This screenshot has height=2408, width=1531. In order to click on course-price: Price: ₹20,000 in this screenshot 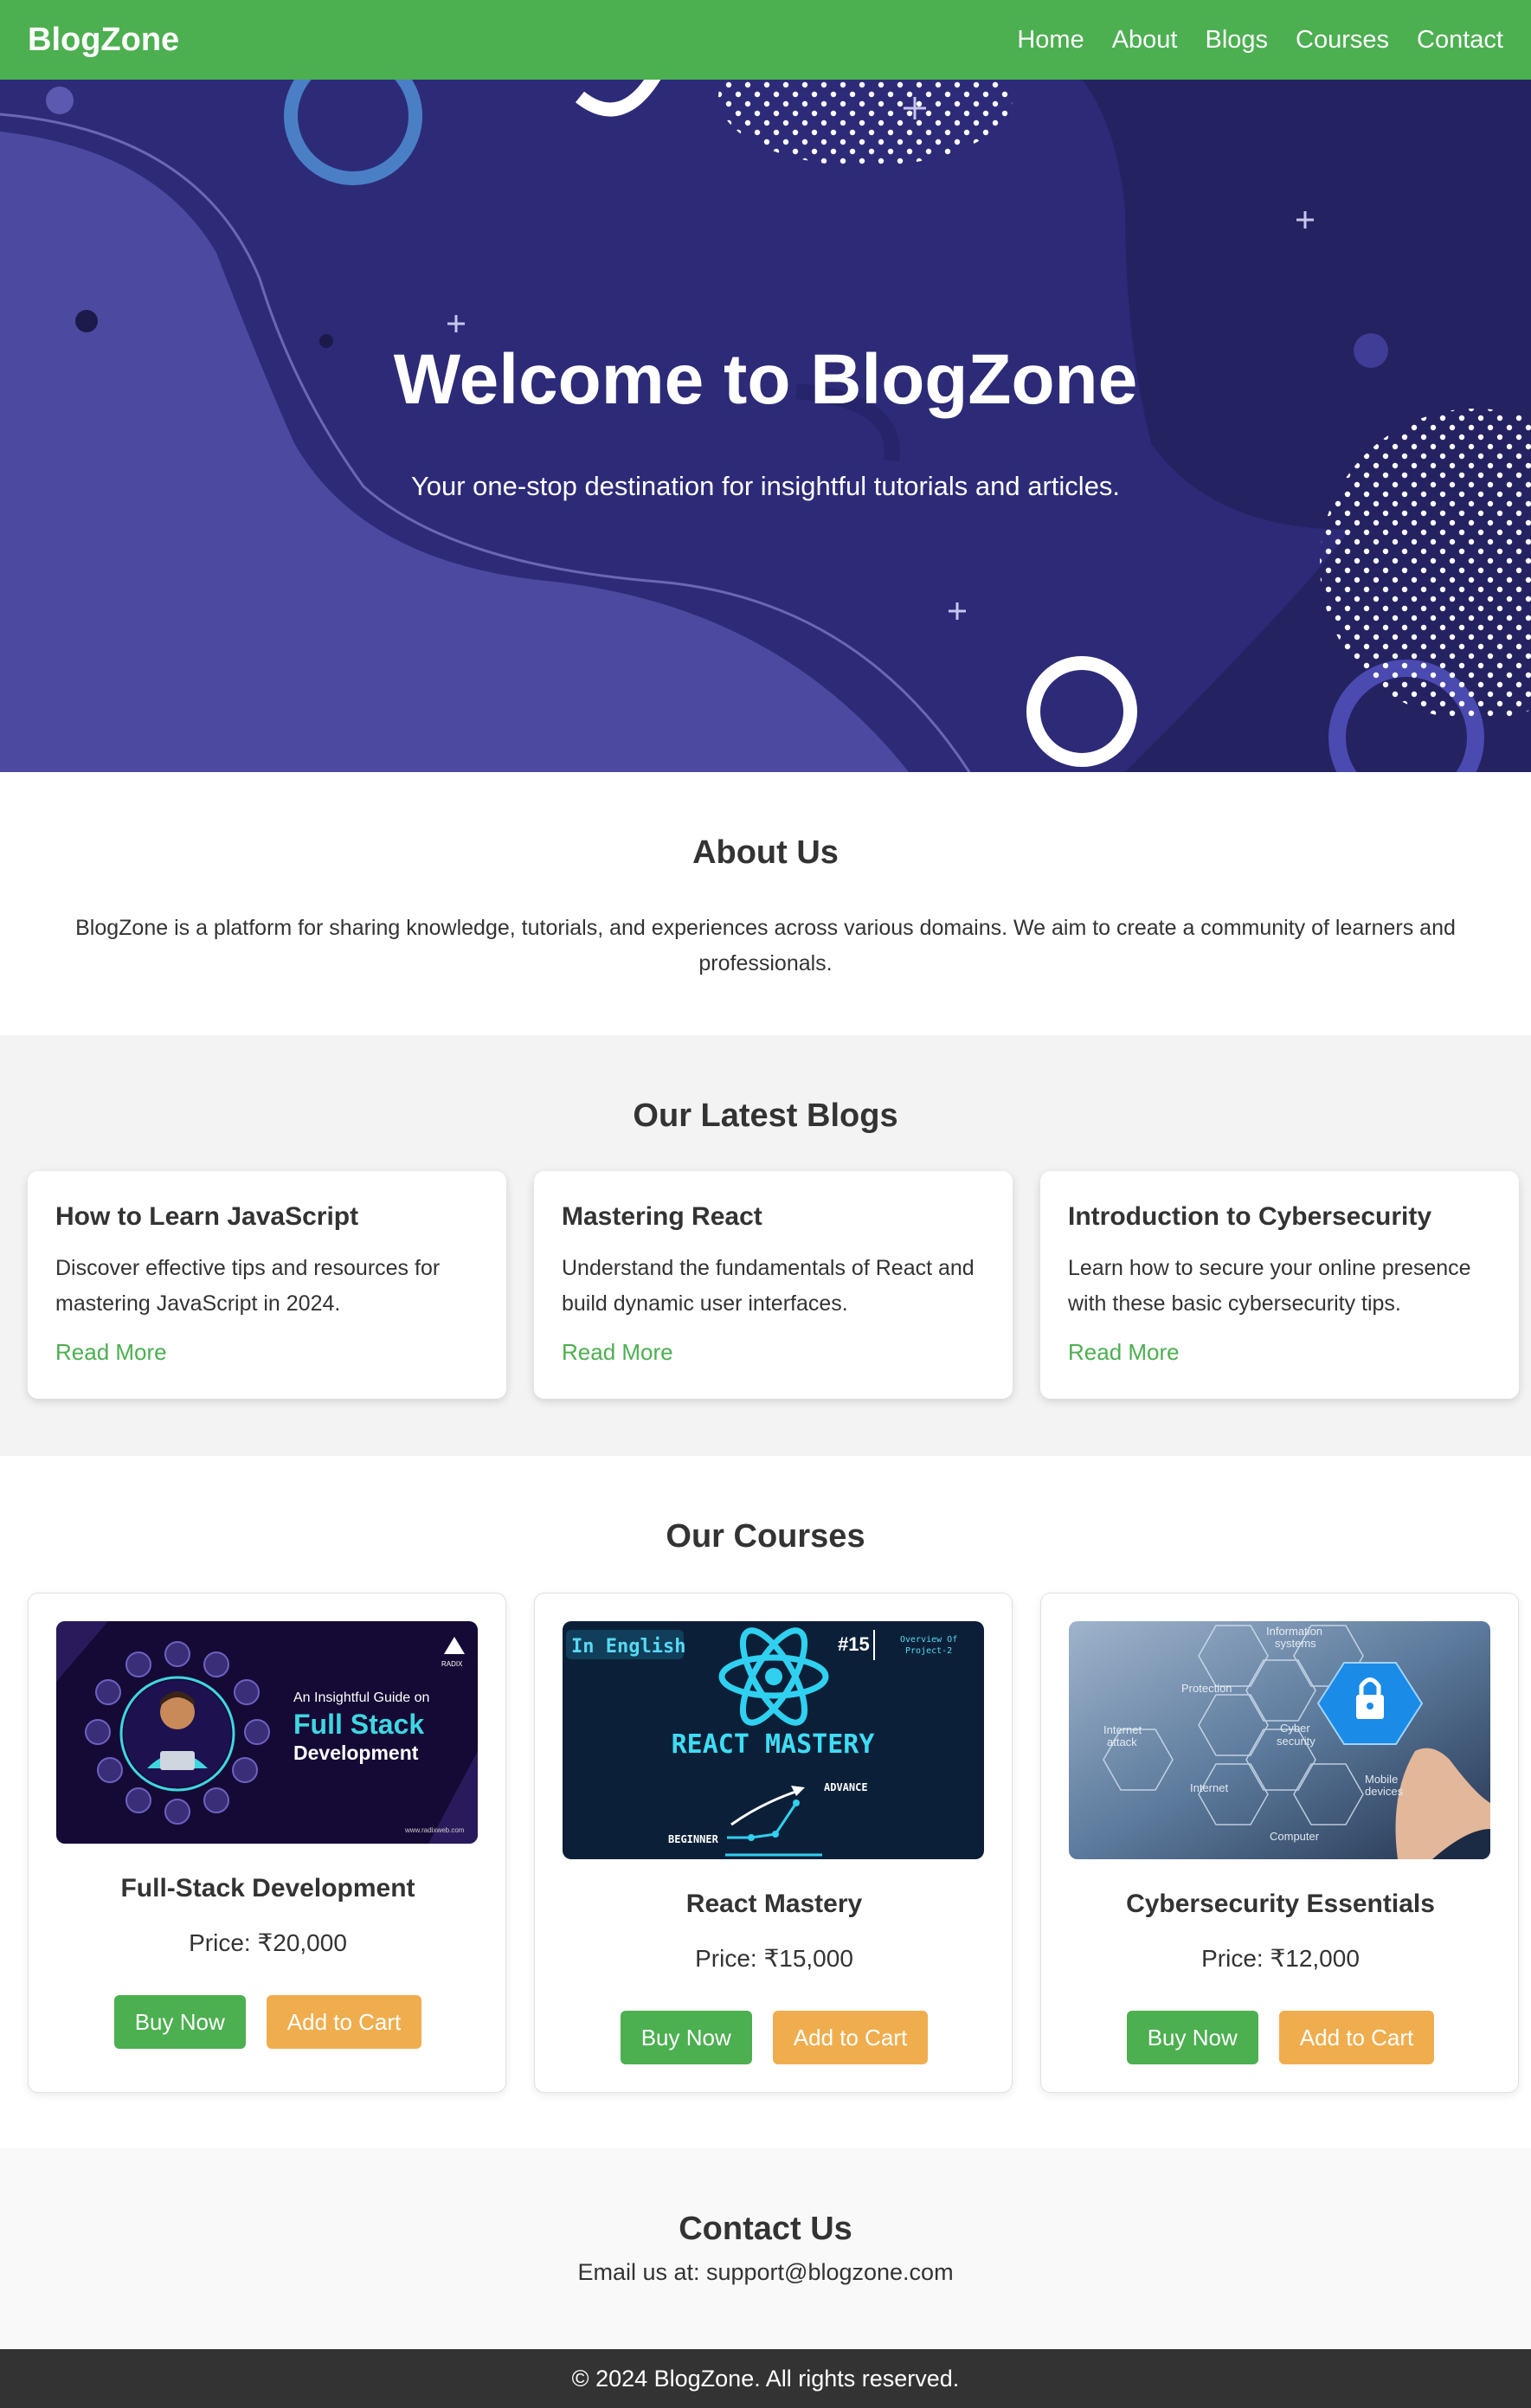, I will do `click(268, 1942)`.